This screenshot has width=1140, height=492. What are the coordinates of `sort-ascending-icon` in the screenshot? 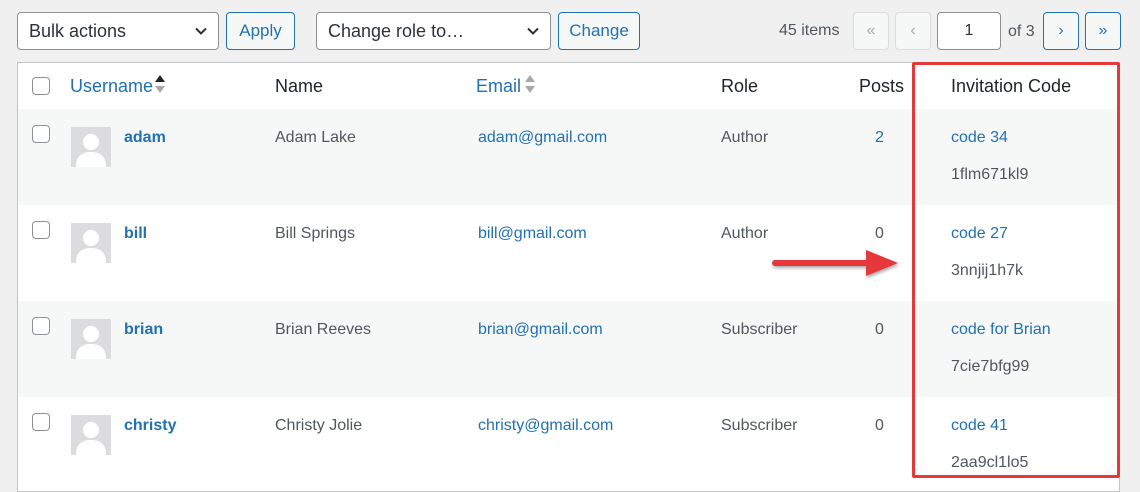 It's located at (160, 84).